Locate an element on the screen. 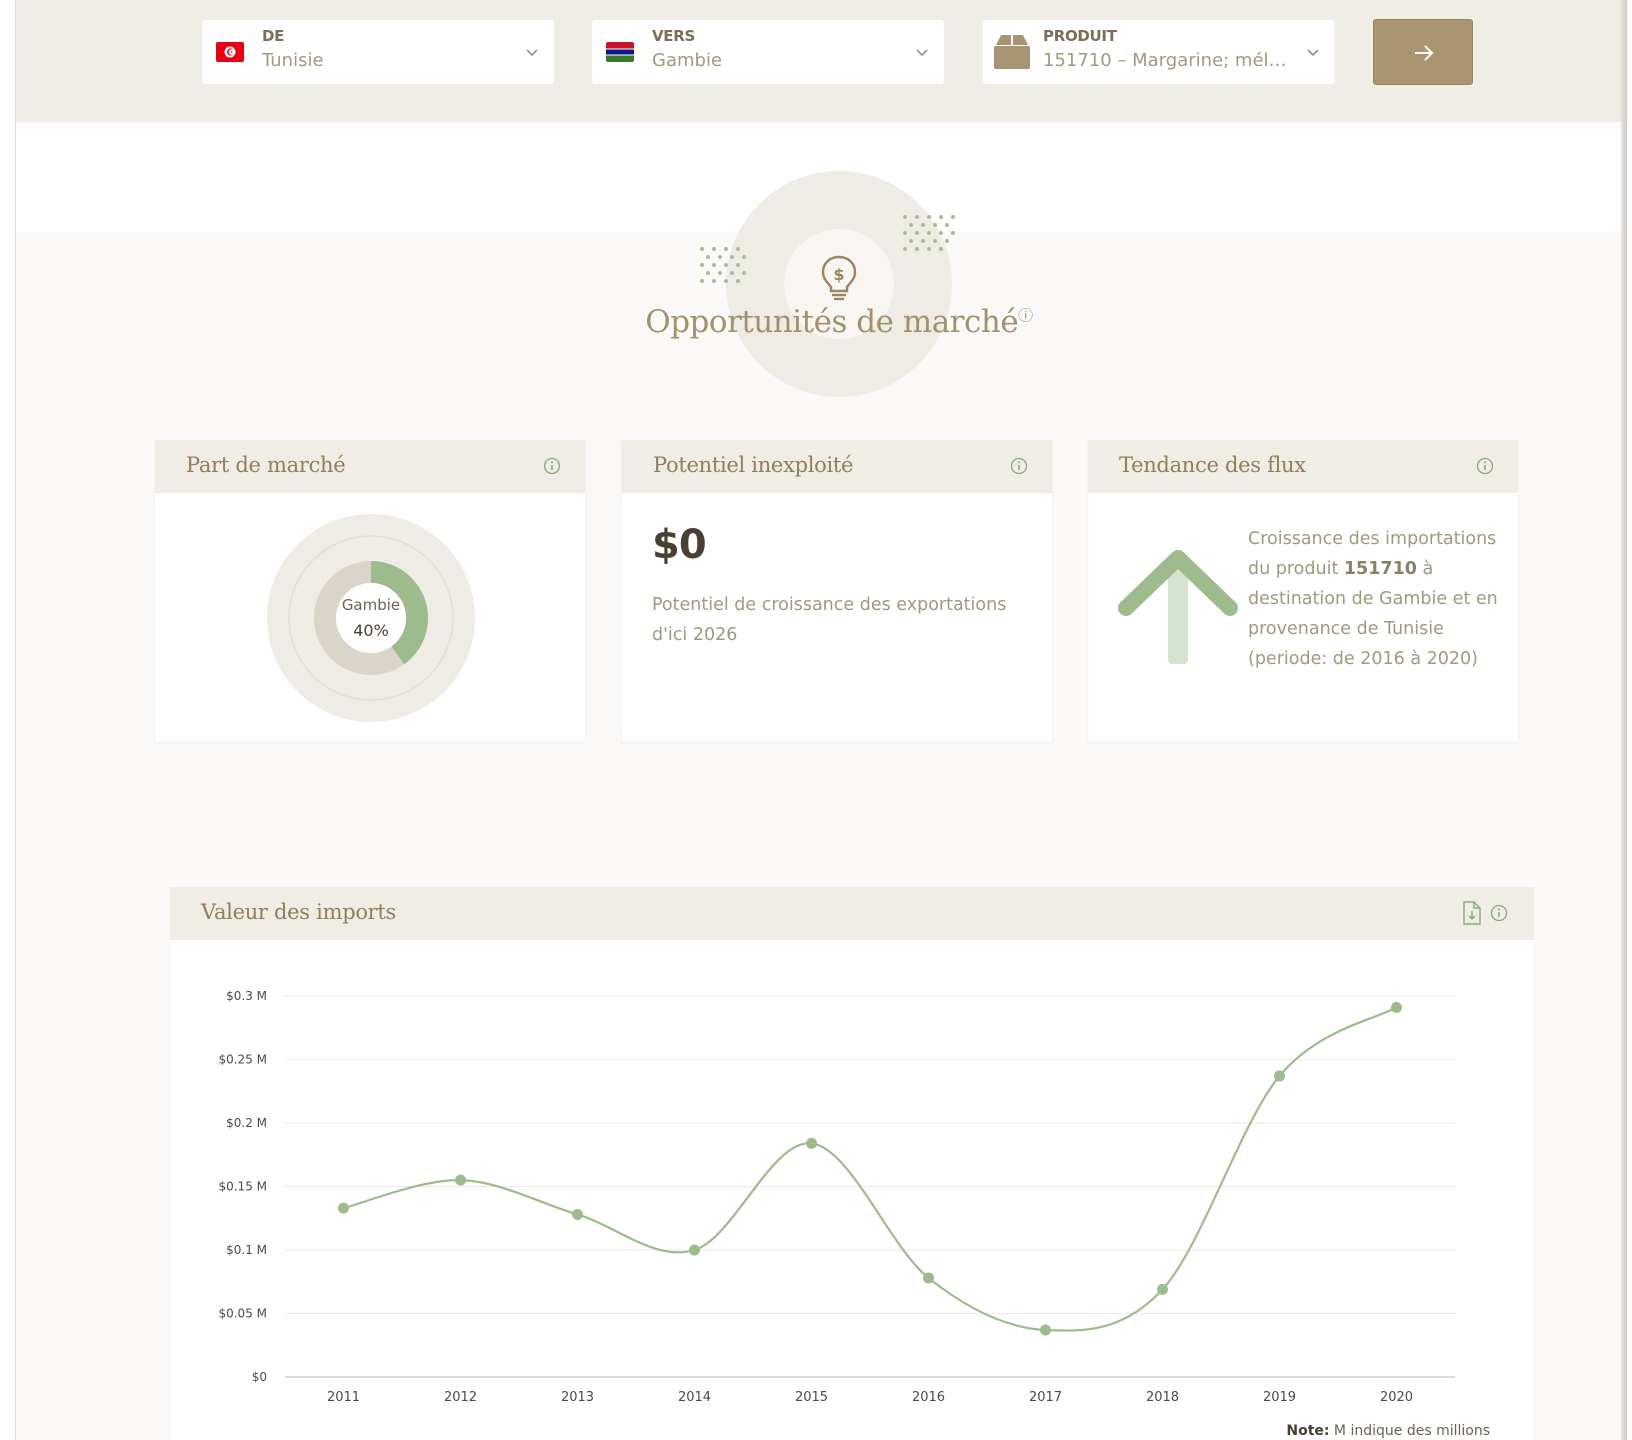 The height and width of the screenshot is (1440, 1632). submit-button is located at coordinates (1423, 52).